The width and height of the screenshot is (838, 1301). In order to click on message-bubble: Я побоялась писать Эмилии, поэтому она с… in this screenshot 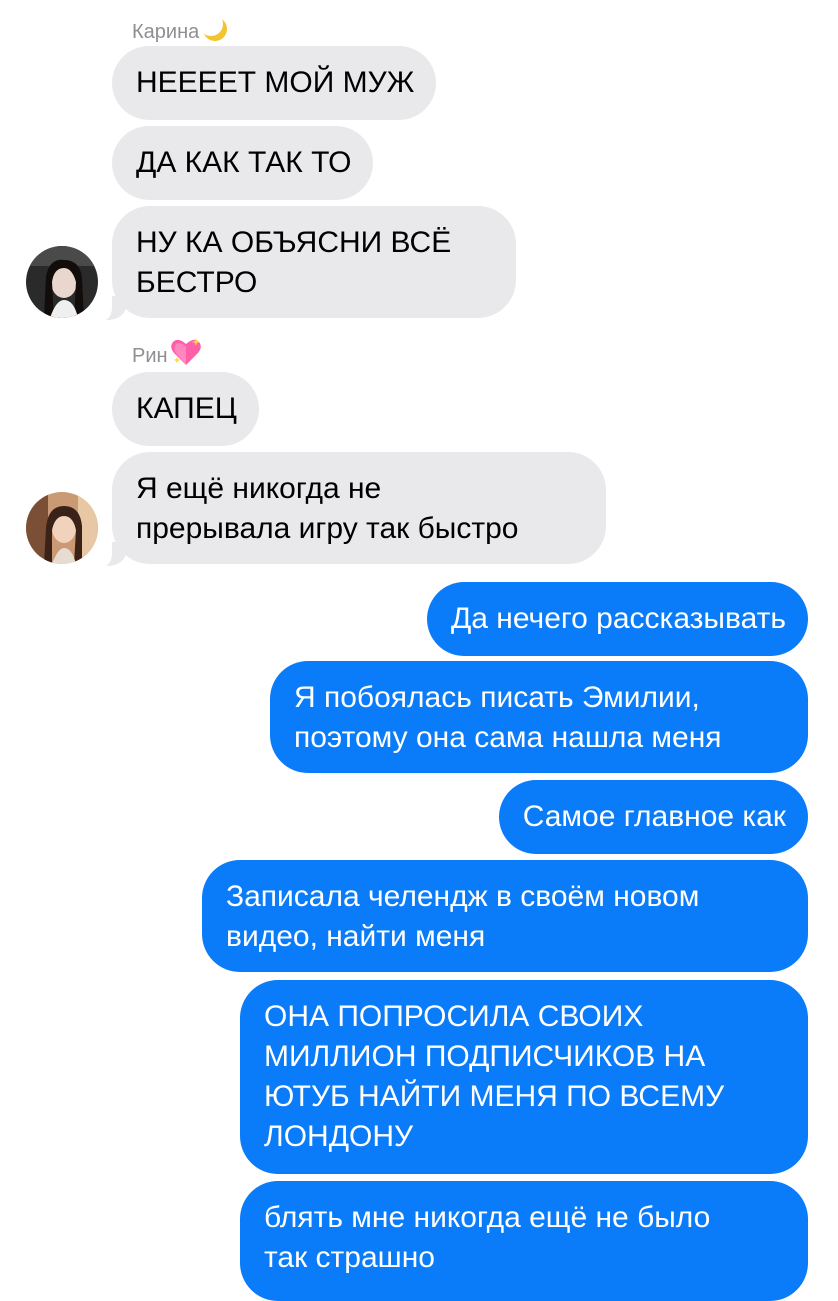, I will do `click(539, 717)`.